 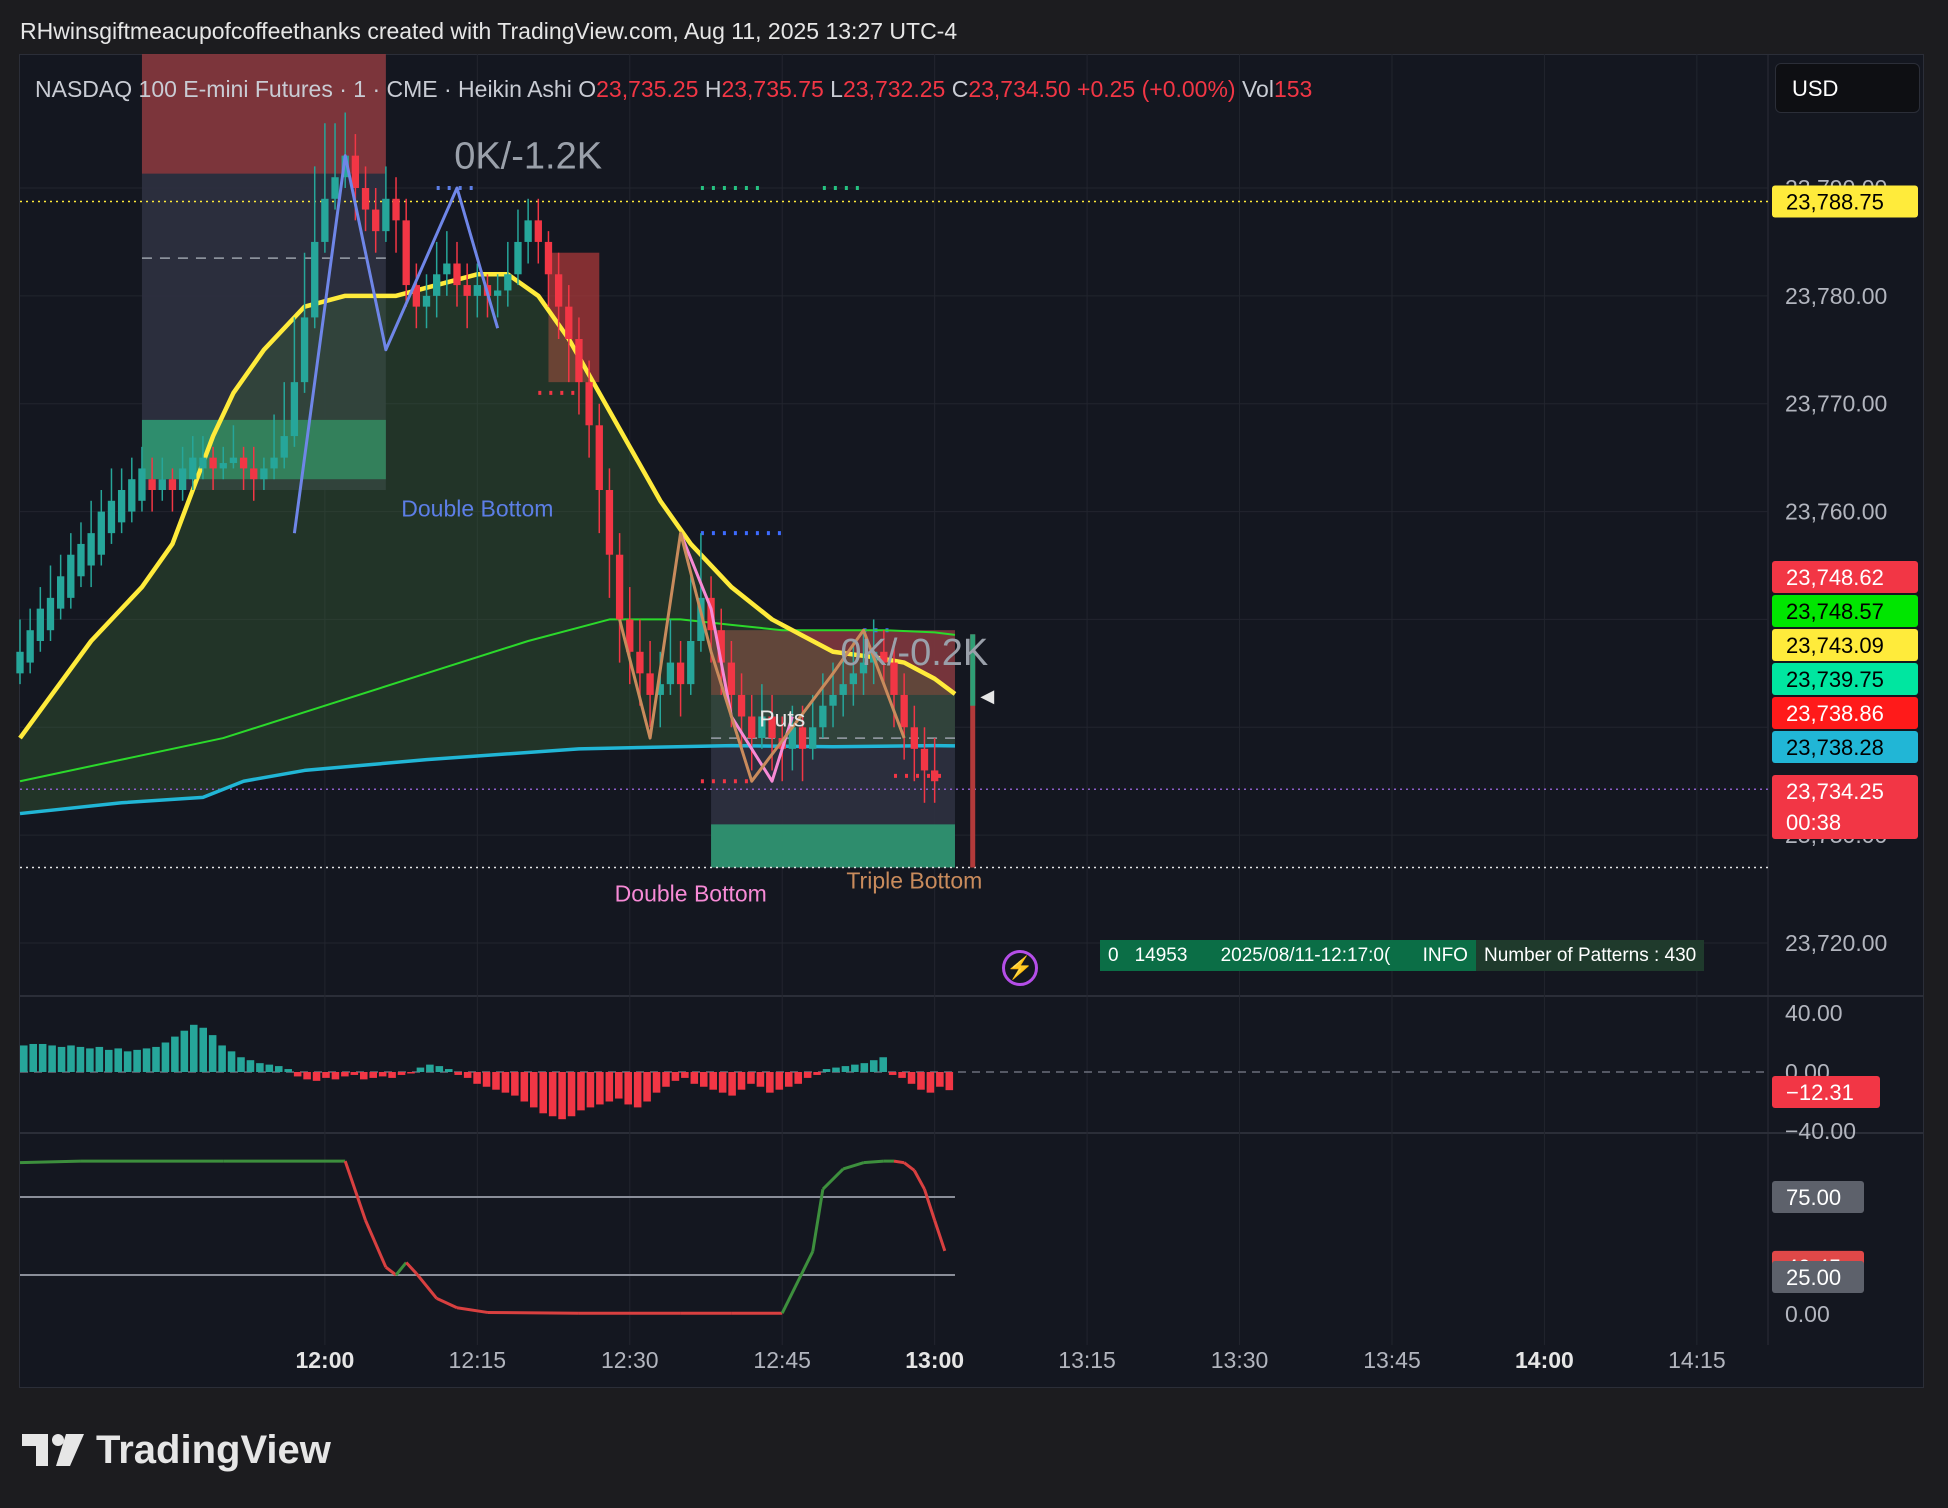 What do you see at coordinates (53, 1450) in the screenshot?
I see `tradingview-logo-icon` at bounding box center [53, 1450].